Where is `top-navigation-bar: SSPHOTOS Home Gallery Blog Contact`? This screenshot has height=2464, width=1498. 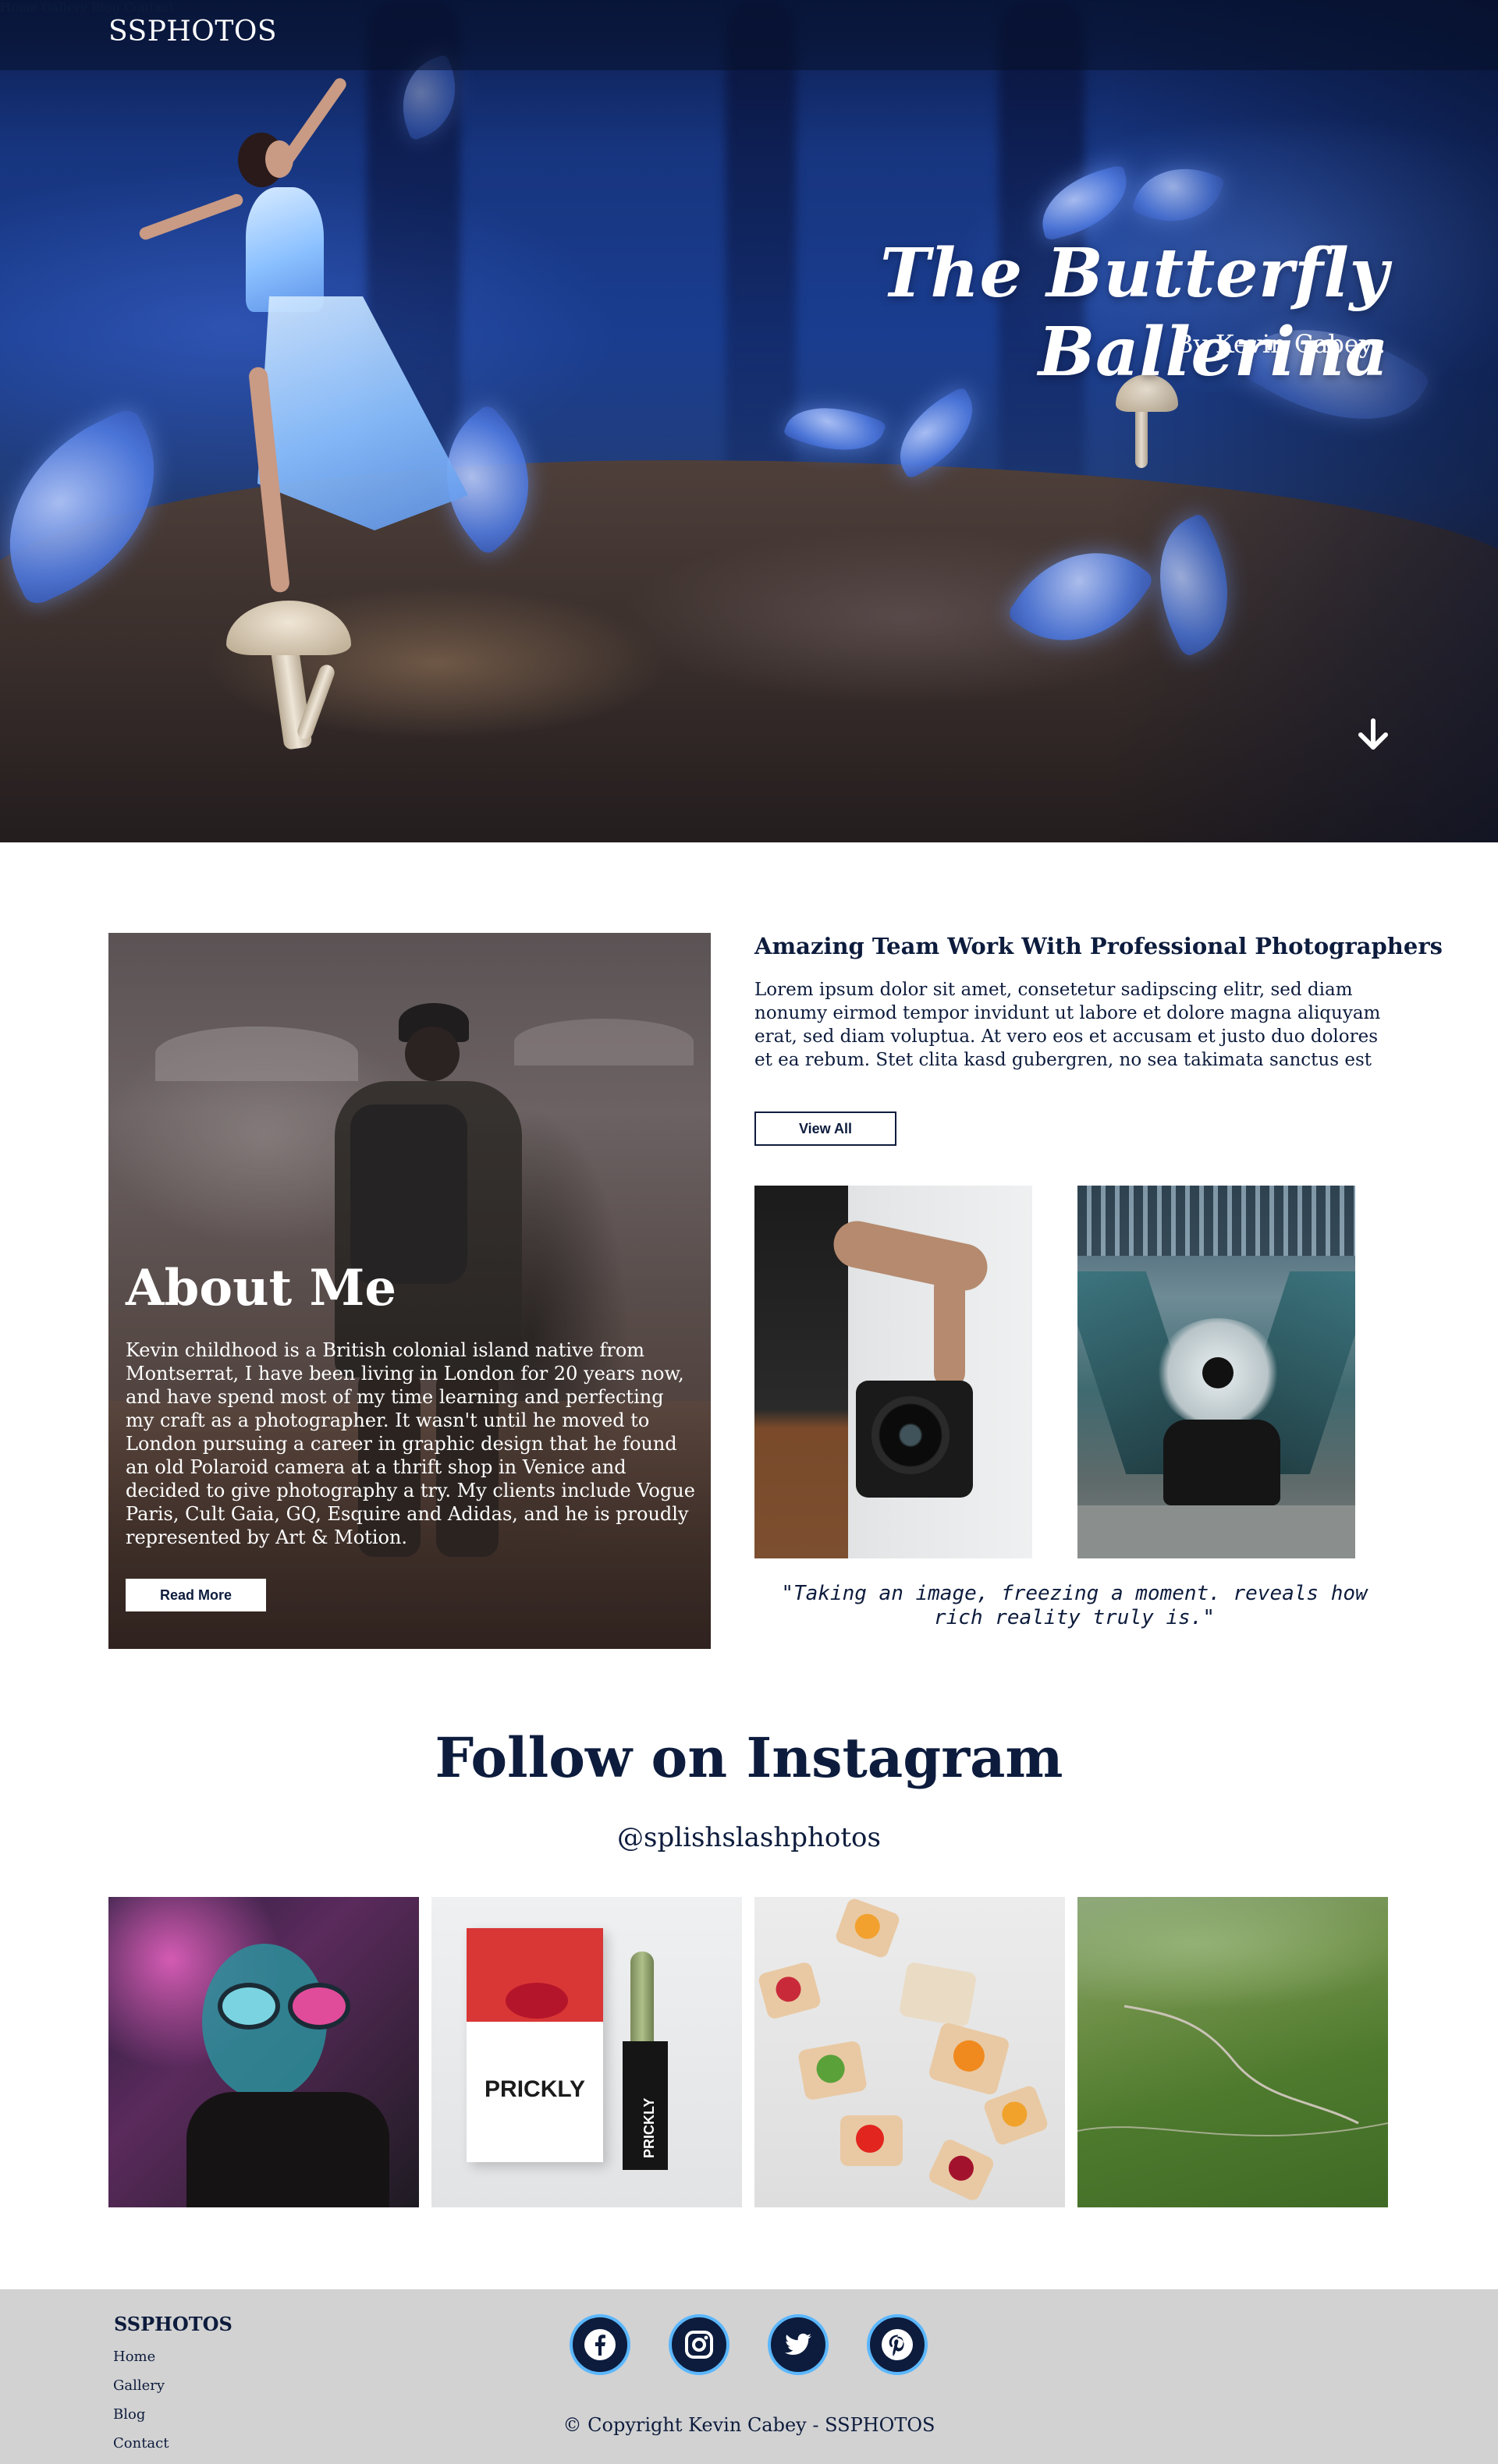 top-navigation-bar: SSPHOTOS Home Gallery Blog Contact is located at coordinates (749, 35).